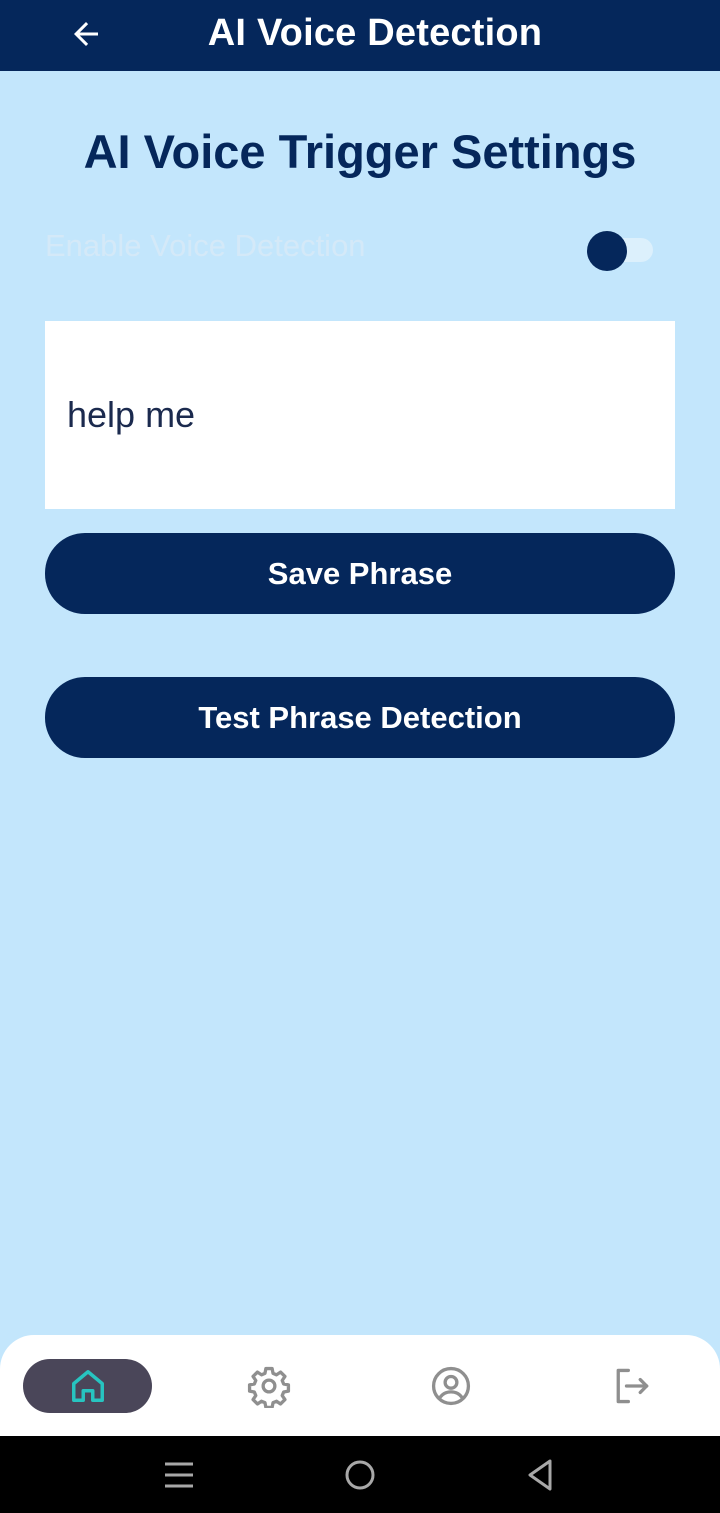 This screenshot has height=1513, width=720. Describe the element at coordinates (360, 573) in the screenshot. I see `save-phrase-button: Save Phrase` at that location.